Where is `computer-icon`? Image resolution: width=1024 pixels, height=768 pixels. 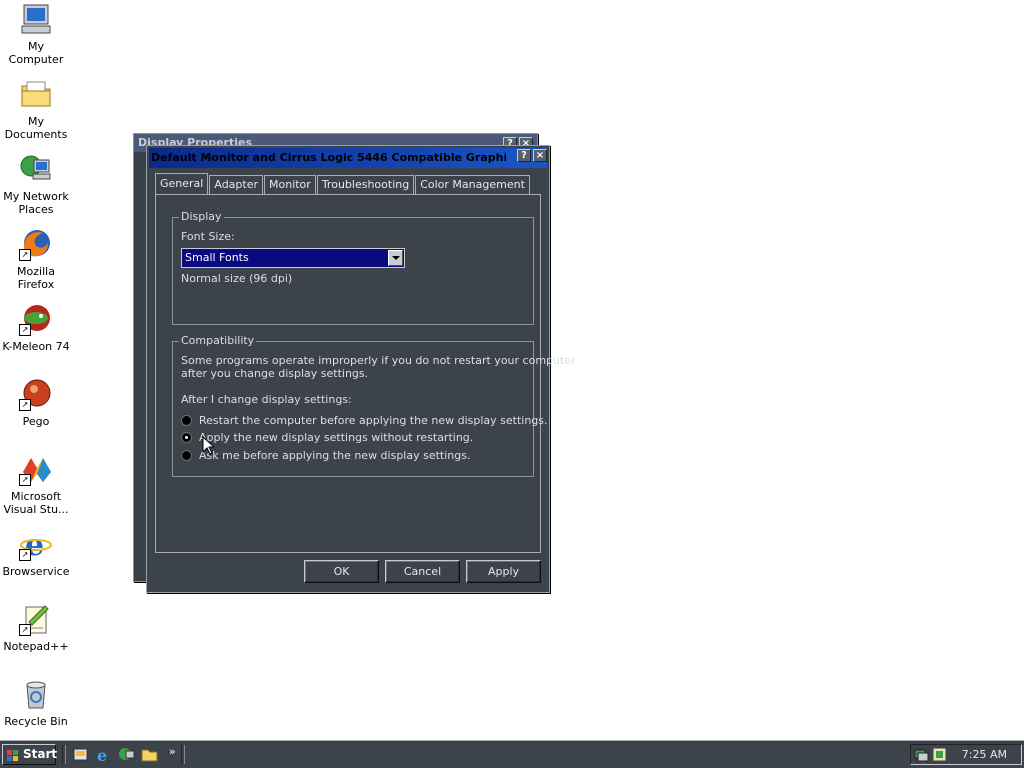
computer-icon is located at coordinates (36, 19).